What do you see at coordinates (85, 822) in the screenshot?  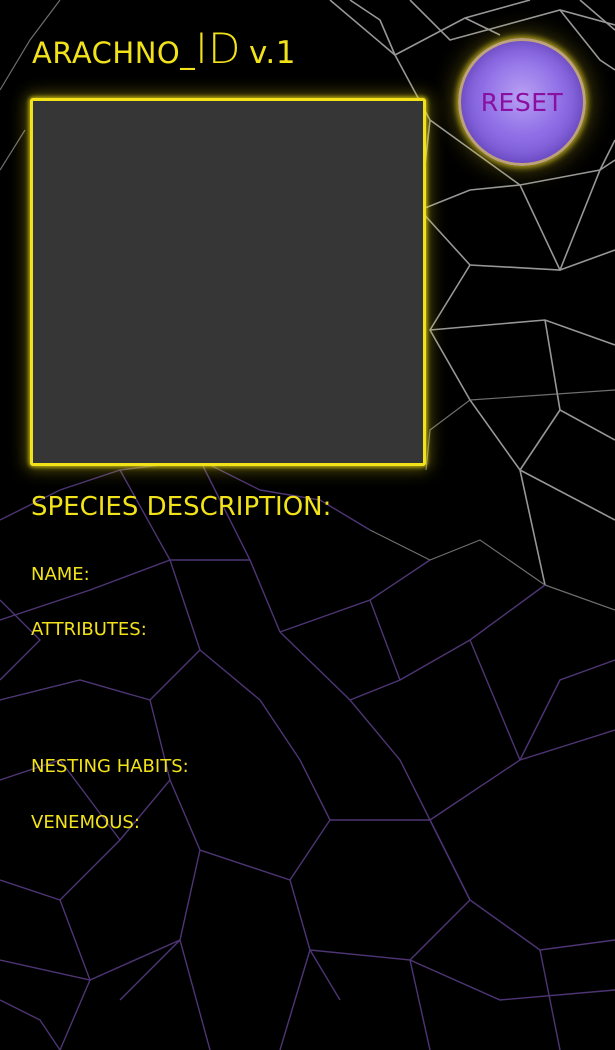 I see `venemous-label: VENEMOUS:` at bounding box center [85, 822].